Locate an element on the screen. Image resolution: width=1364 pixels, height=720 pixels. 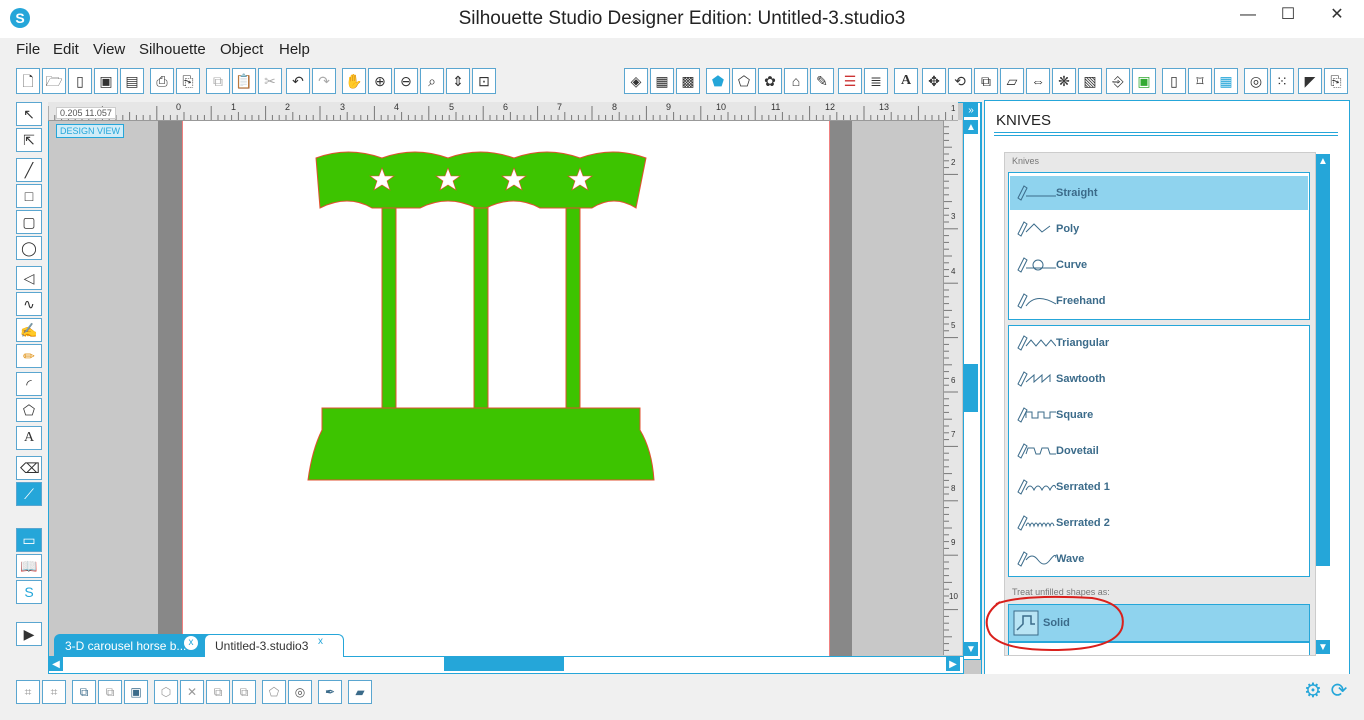
menu-silhouette: Silhouette is located at coordinates (172, 49).